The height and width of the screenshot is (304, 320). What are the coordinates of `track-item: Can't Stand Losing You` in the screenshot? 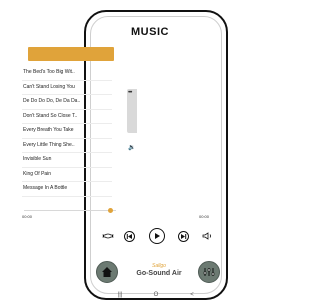 It's located at (67, 88).